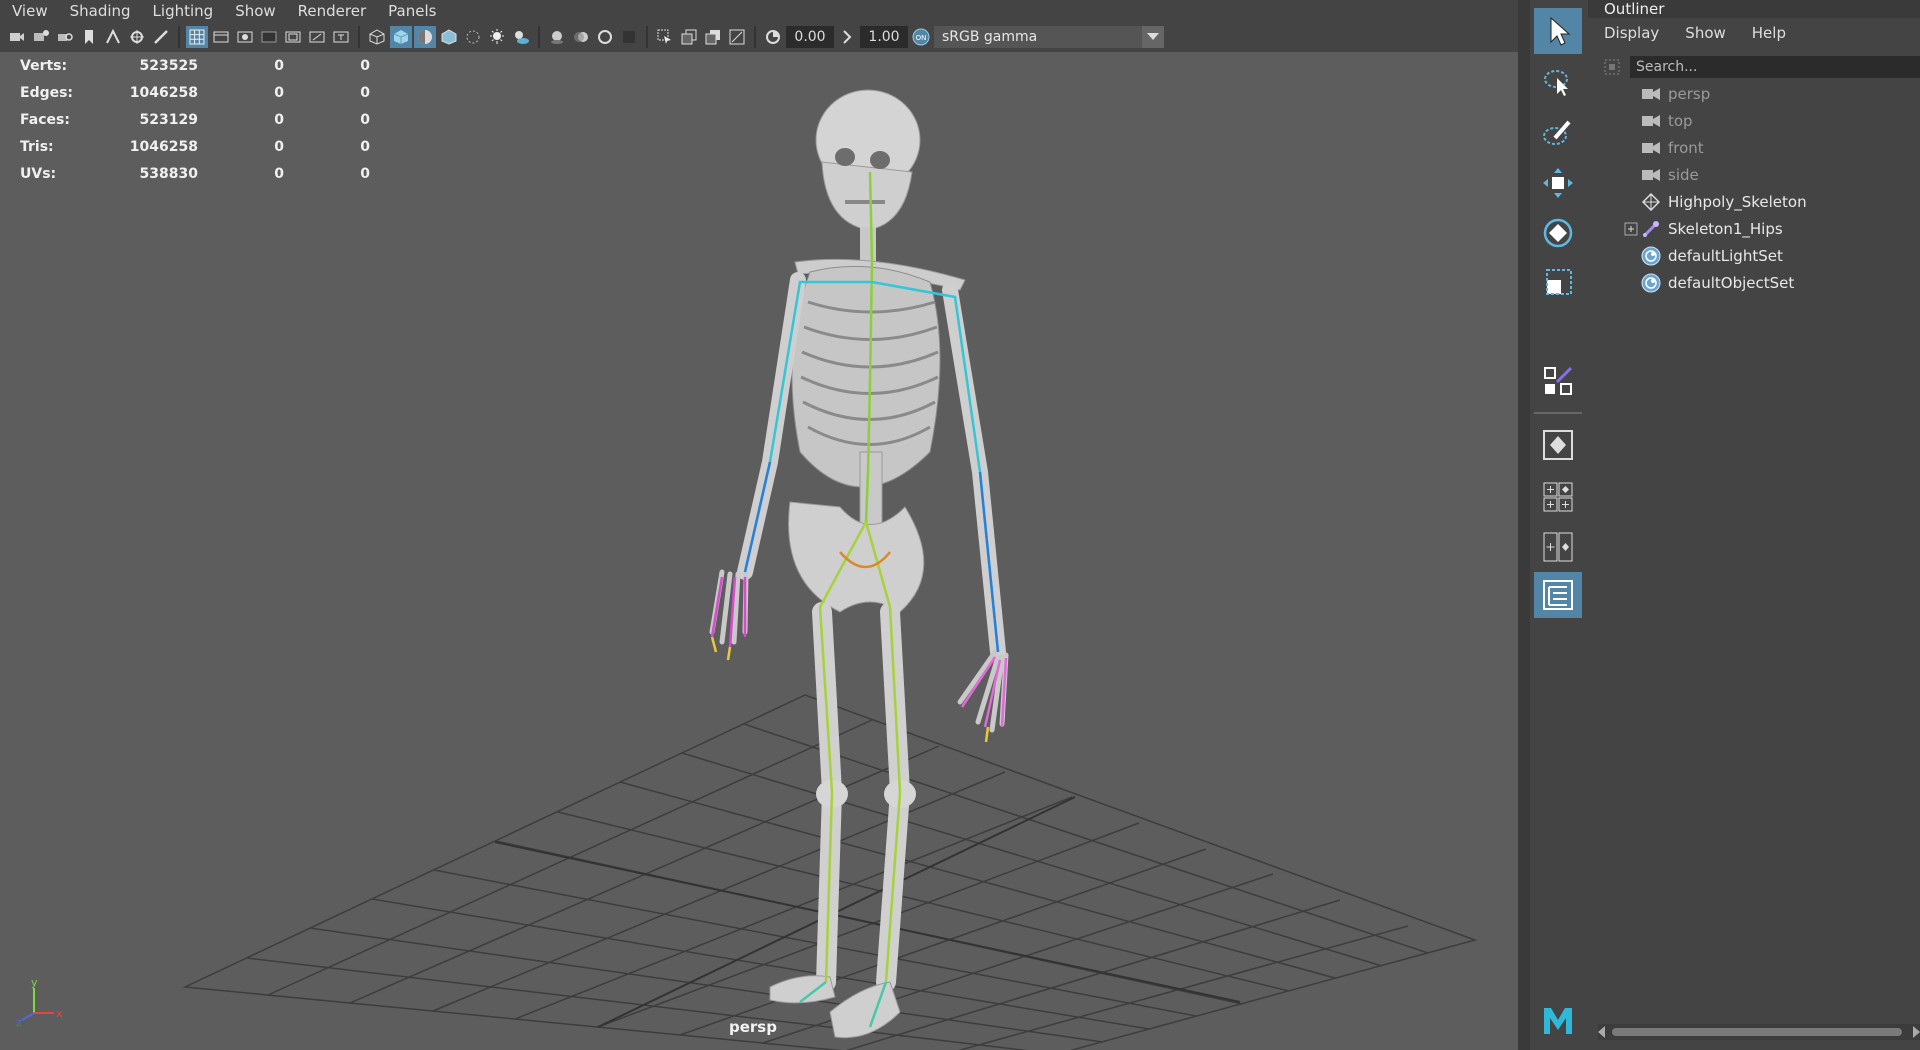 The height and width of the screenshot is (1050, 1920). I want to click on backface-culling-icon, so click(737, 37).